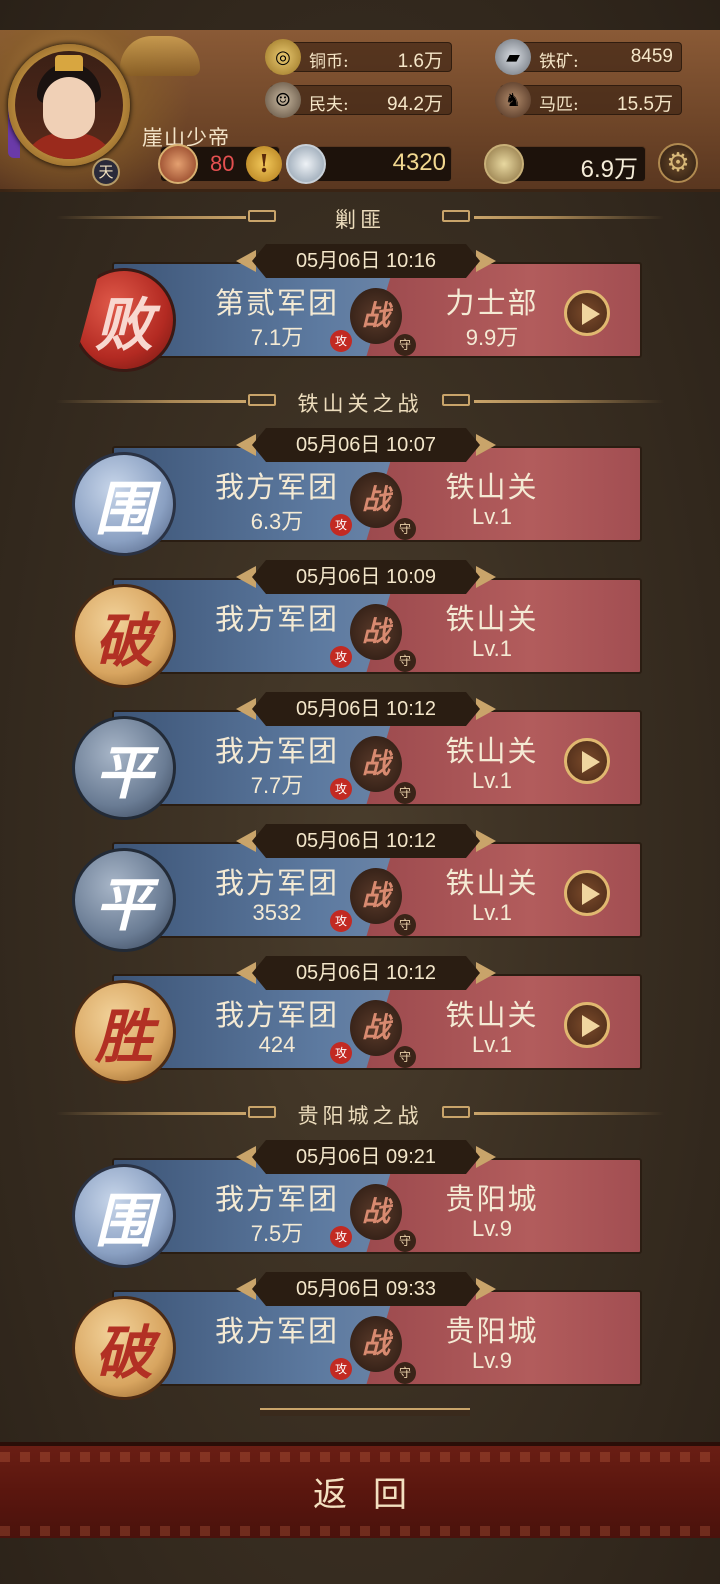  What do you see at coordinates (559, 105) in the screenshot?
I see `resource-label: 马匹:` at bounding box center [559, 105].